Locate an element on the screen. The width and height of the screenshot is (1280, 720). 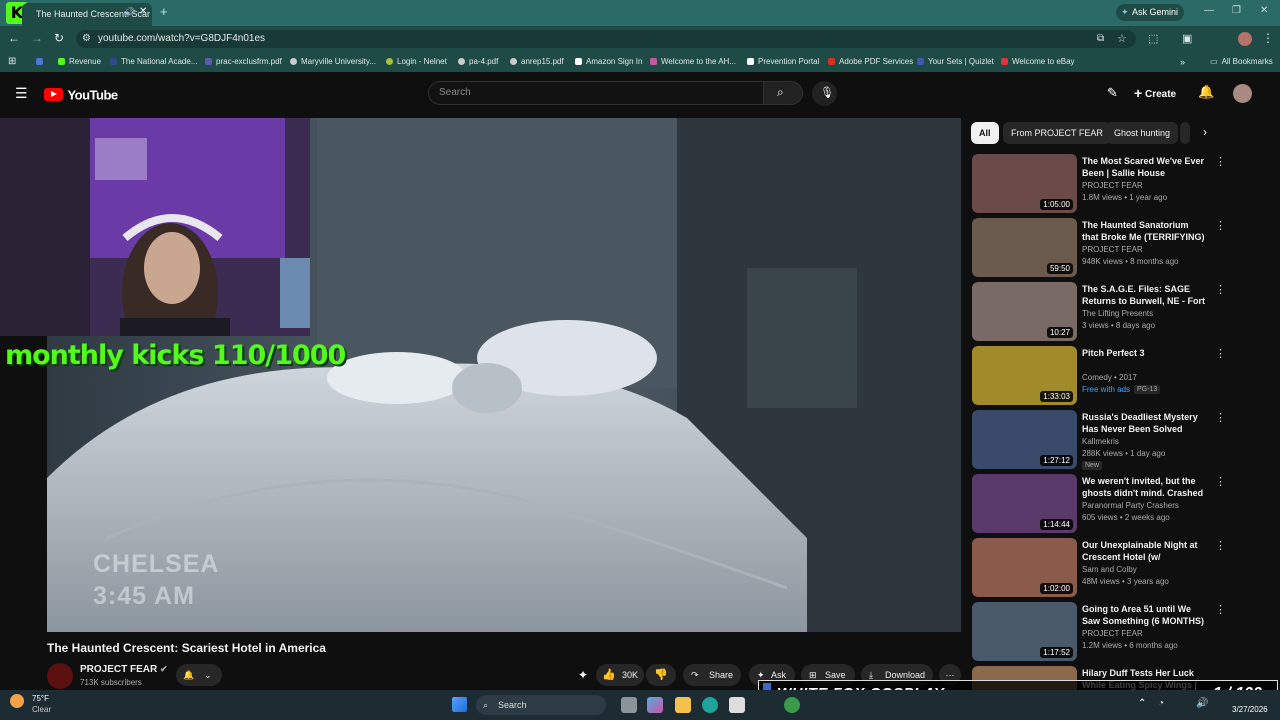
menu-kebab-icon: ⋮ is located at coordinates (1268, 38).